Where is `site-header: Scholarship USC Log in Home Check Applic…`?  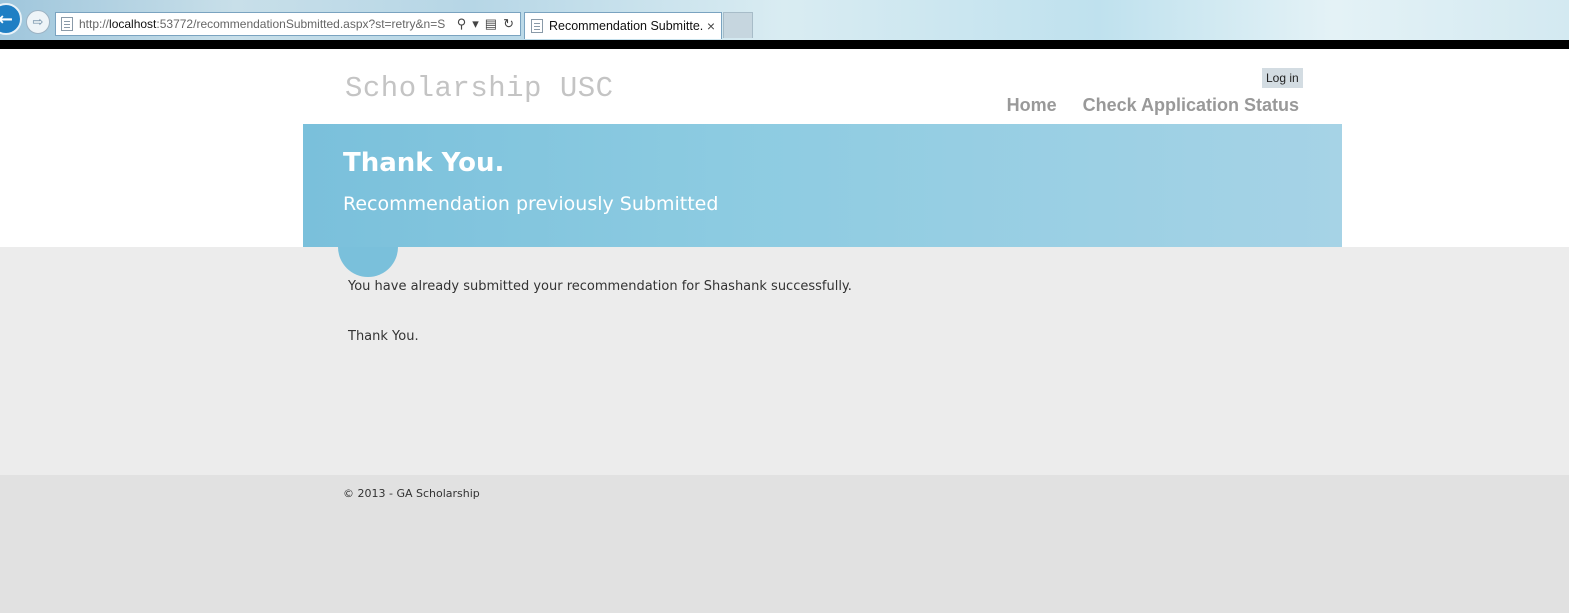
site-header: Scholarship USC Log in Home Check Applic… is located at coordinates (784, 86).